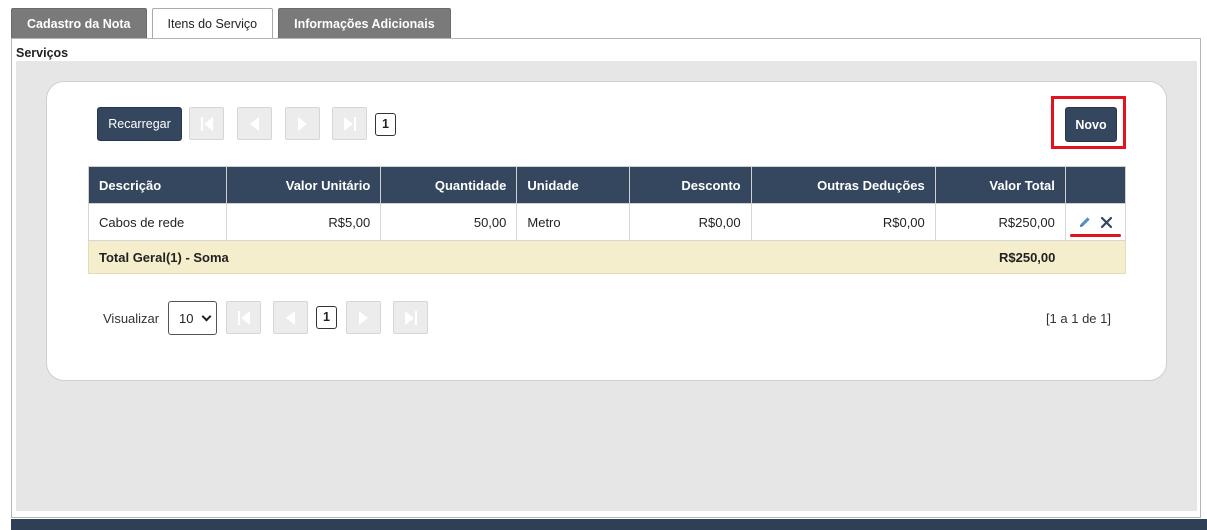 The width and height of the screenshot is (1207, 530). I want to click on col-desconto: Desconto, so click(690, 185).